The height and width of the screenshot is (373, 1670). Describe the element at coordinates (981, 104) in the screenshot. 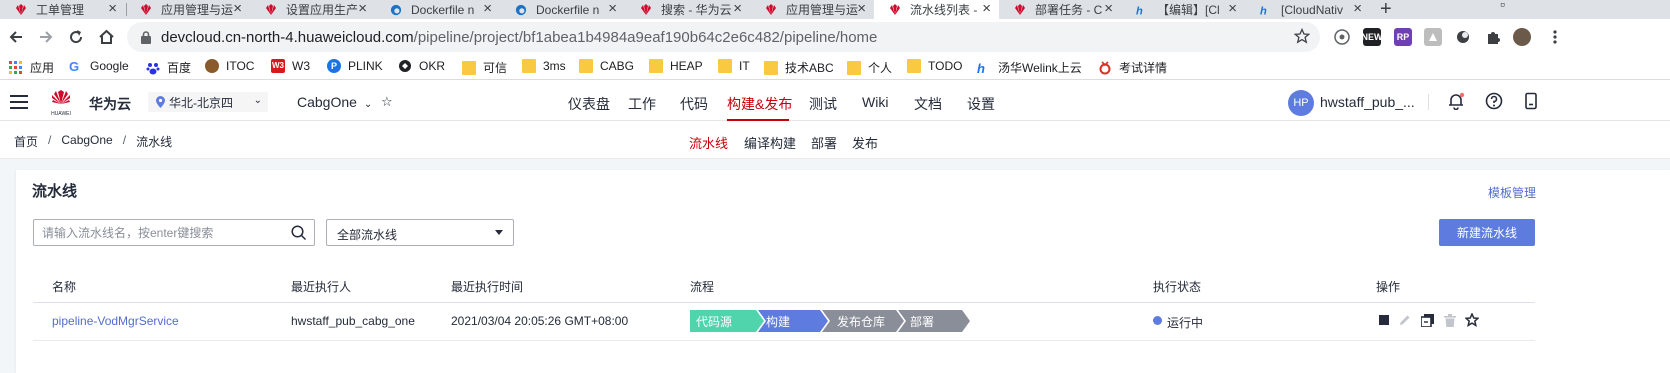

I see `nav-settings: 设置` at that location.